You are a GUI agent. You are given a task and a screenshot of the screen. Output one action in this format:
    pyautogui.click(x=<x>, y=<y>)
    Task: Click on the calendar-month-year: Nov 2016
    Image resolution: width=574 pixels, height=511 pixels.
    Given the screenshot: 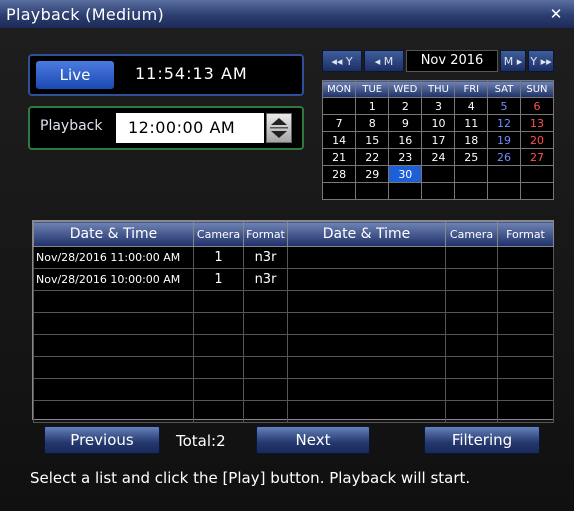 What is the action you would take?
    pyautogui.click(x=452, y=61)
    